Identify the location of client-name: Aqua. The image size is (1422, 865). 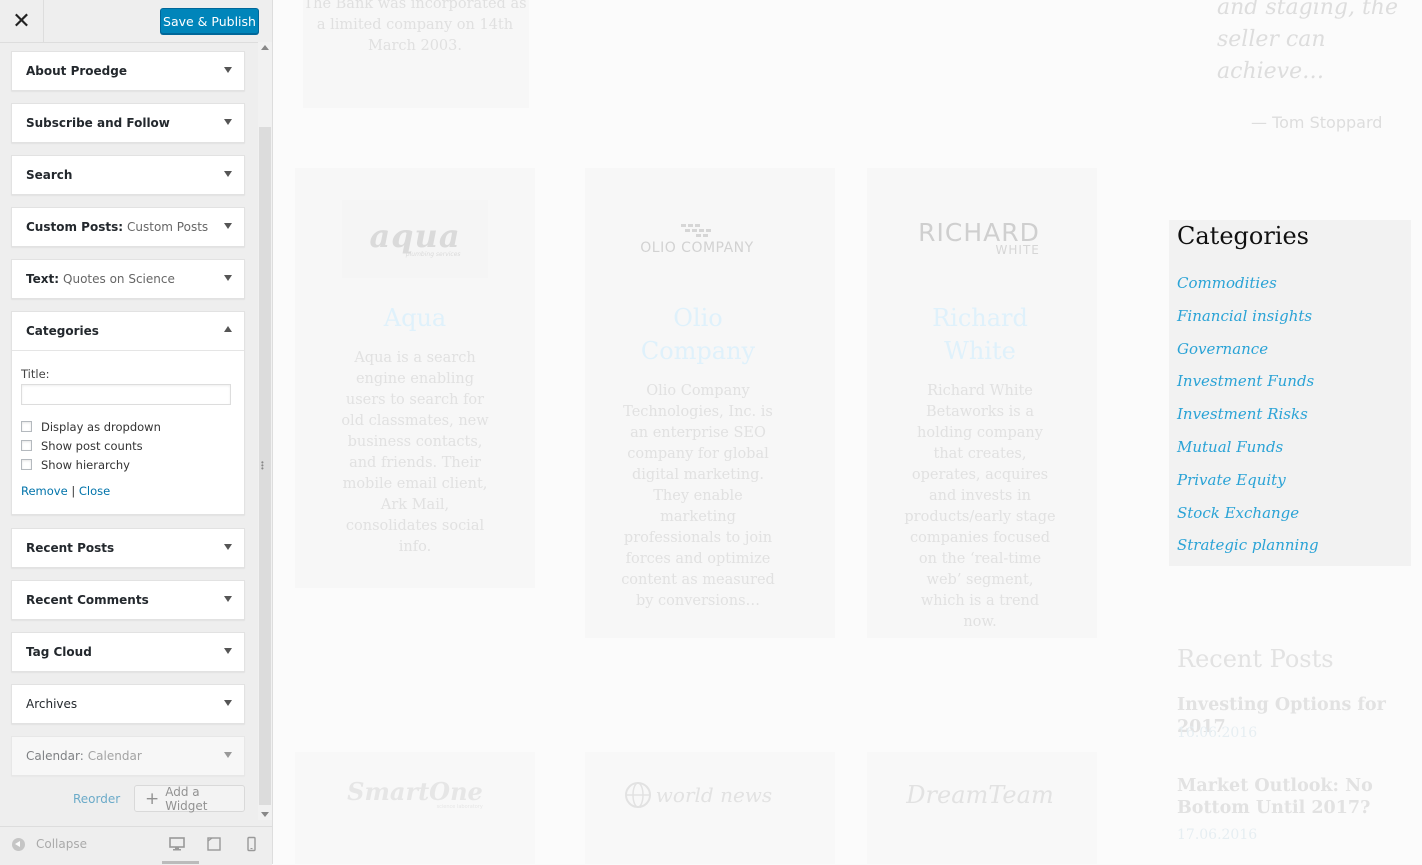
(415, 318).